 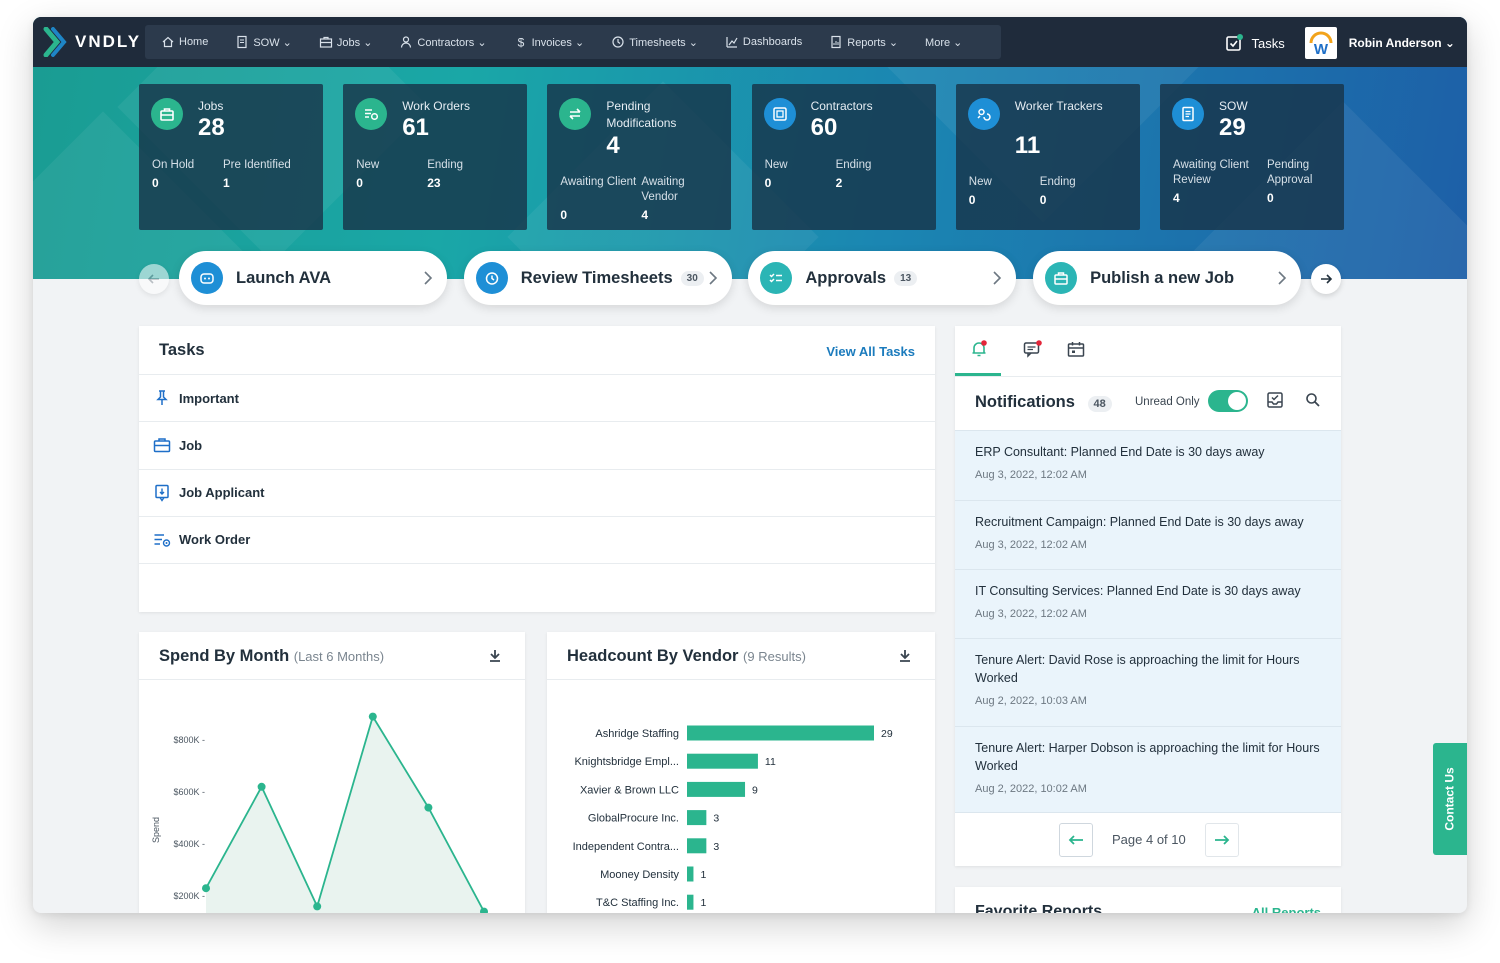 What do you see at coordinates (1047, 157) in the screenshot?
I see `stat-card-worker-trackers: Worker Trackers 11 New 0 Ending 0` at bounding box center [1047, 157].